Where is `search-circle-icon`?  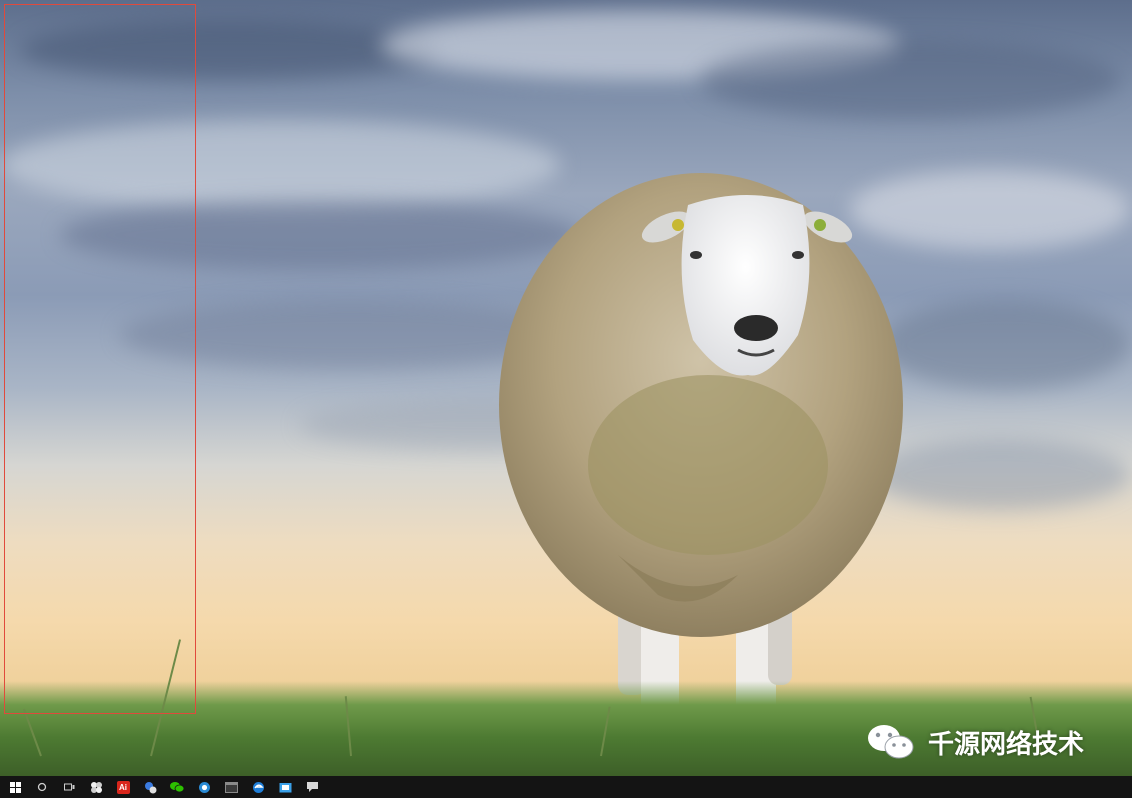
search-circle-icon is located at coordinates (42, 787).